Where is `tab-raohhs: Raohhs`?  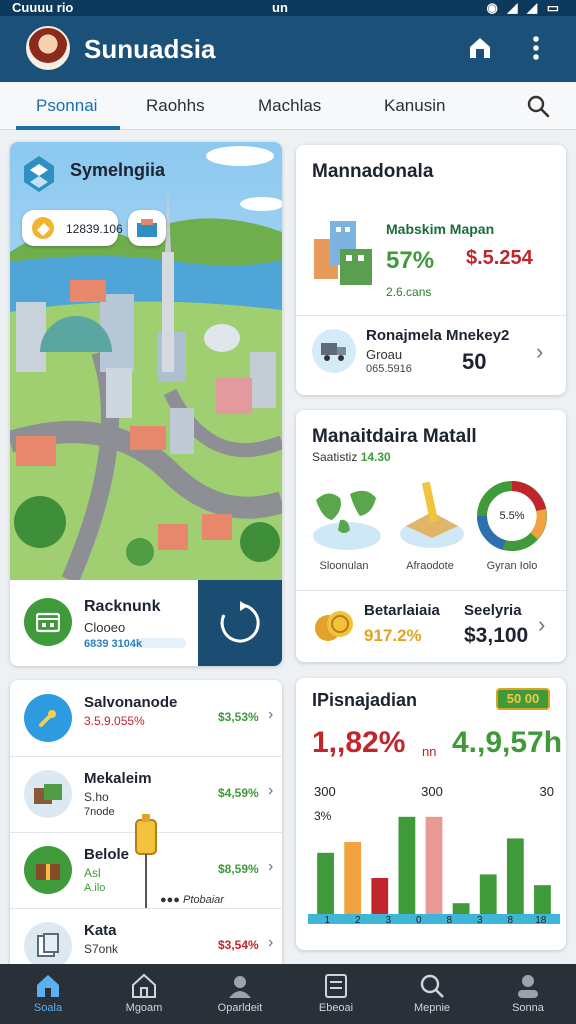
tab-raohhs: Raohhs is located at coordinates (175, 106).